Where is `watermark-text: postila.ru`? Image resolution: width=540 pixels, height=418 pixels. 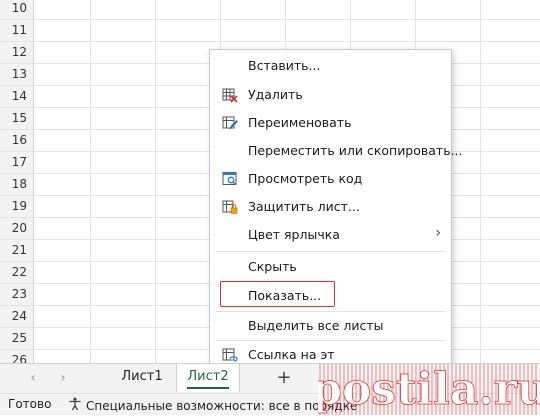 watermark-text: postila.ru is located at coordinates (429, 389).